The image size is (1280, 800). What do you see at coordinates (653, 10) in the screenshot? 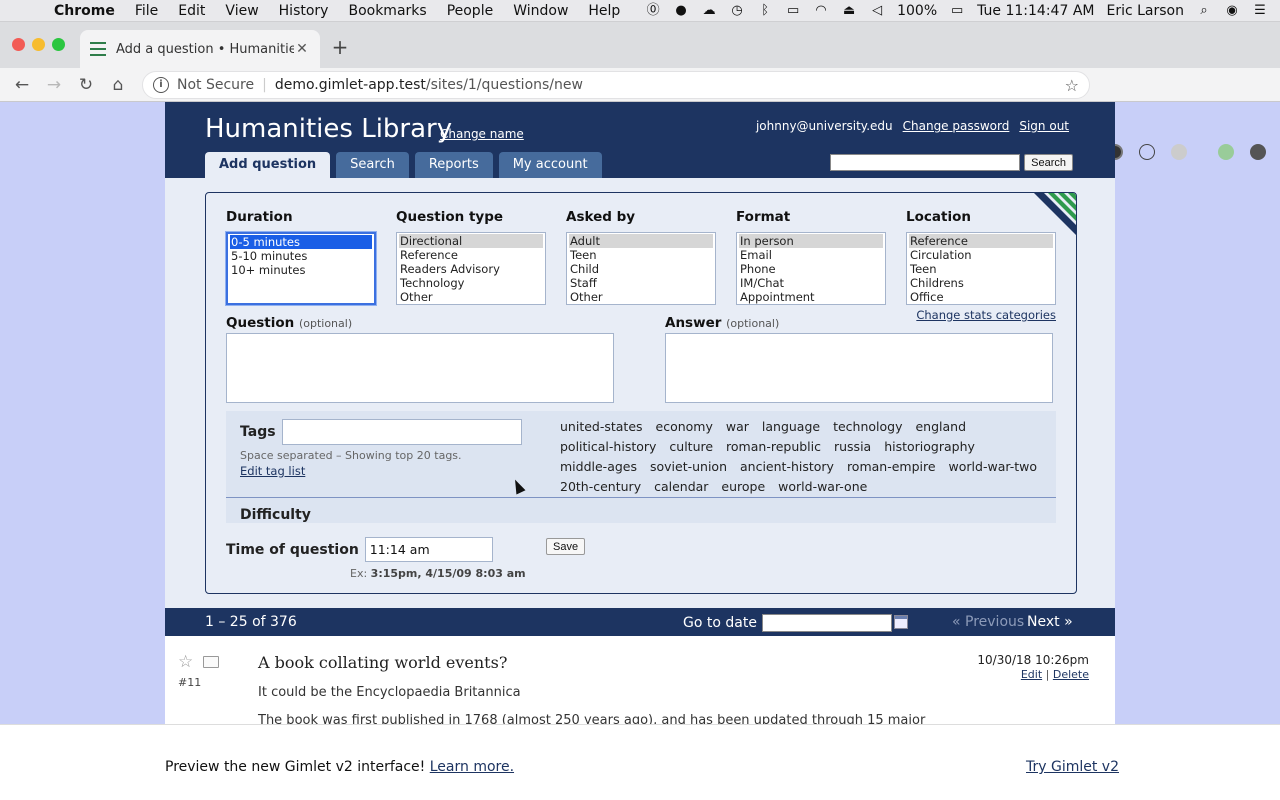
I see `password-manager-icon: ⓪` at bounding box center [653, 10].